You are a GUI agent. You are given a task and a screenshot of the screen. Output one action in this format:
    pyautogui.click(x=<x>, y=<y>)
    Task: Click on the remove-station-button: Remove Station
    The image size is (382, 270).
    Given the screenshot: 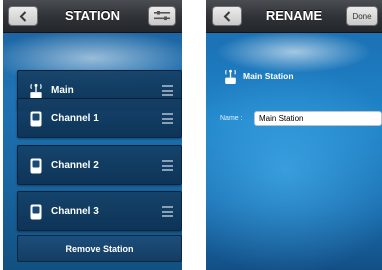 What is the action you would take?
    pyautogui.click(x=99, y=248)
    